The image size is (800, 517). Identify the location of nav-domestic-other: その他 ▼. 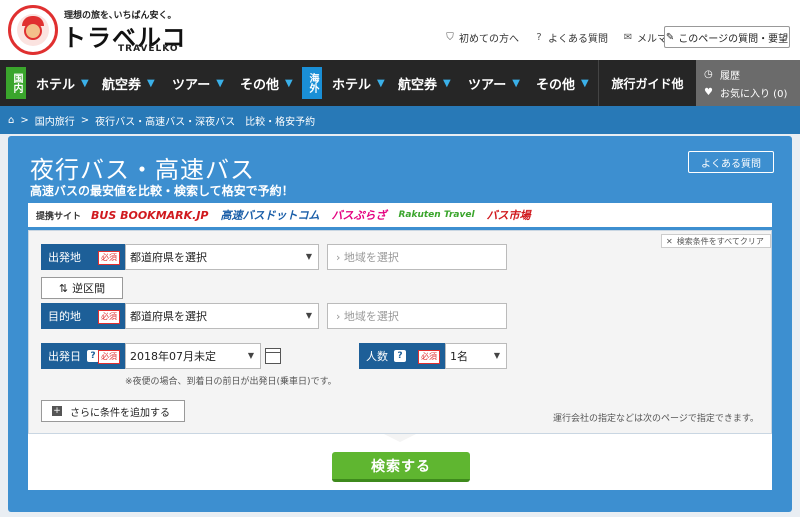
(268, 83).